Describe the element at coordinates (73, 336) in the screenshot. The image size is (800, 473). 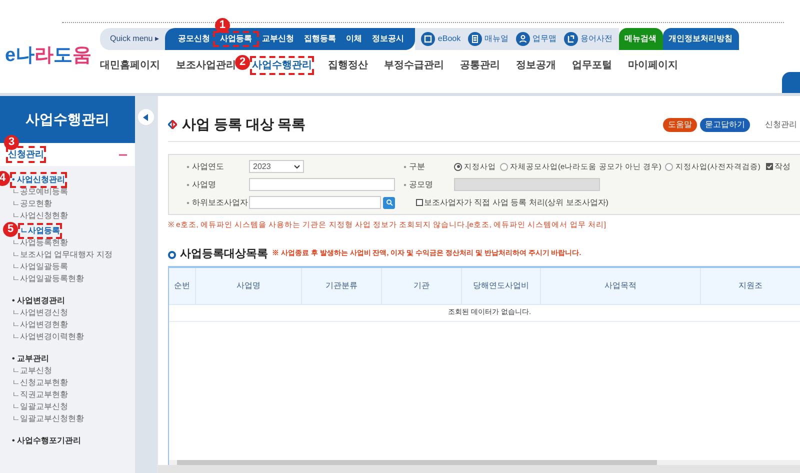
I see `sidebar-item: ㄴ사업변경이력현황` at that location.